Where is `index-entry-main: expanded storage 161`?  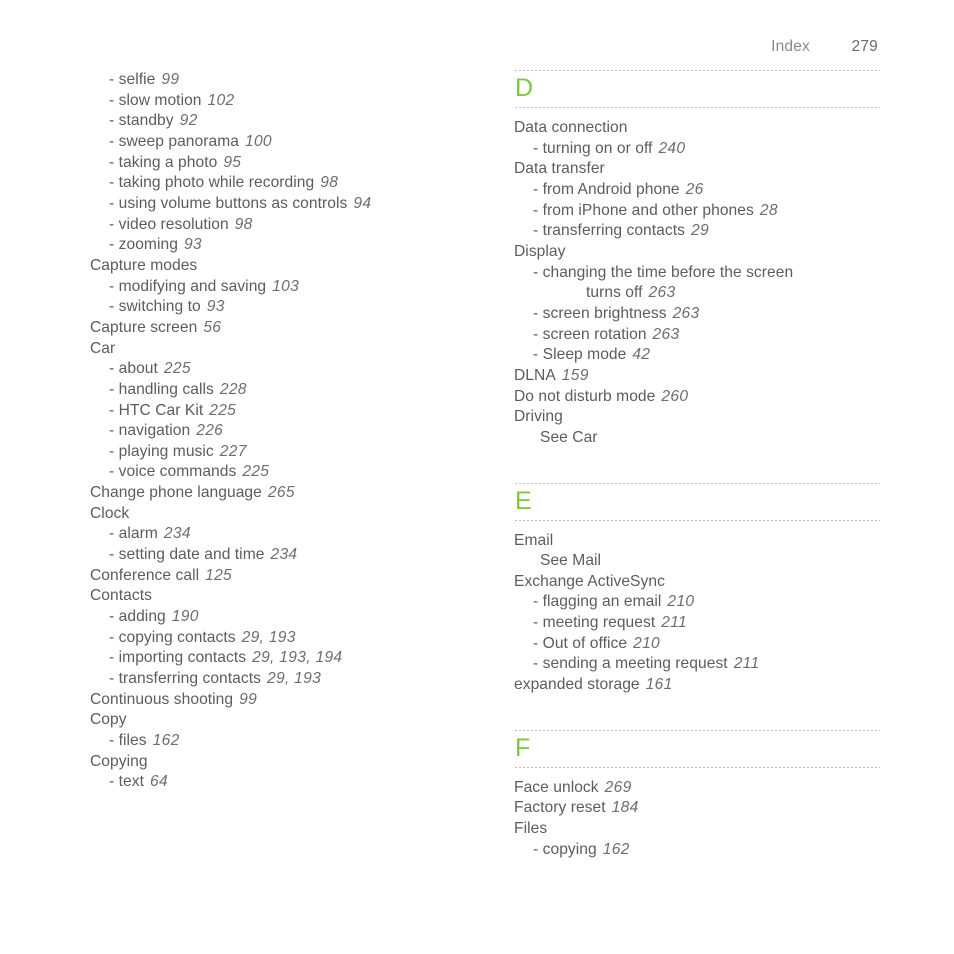
index-entry-main: expanded storage 161 is located at coordinates (697, 685).